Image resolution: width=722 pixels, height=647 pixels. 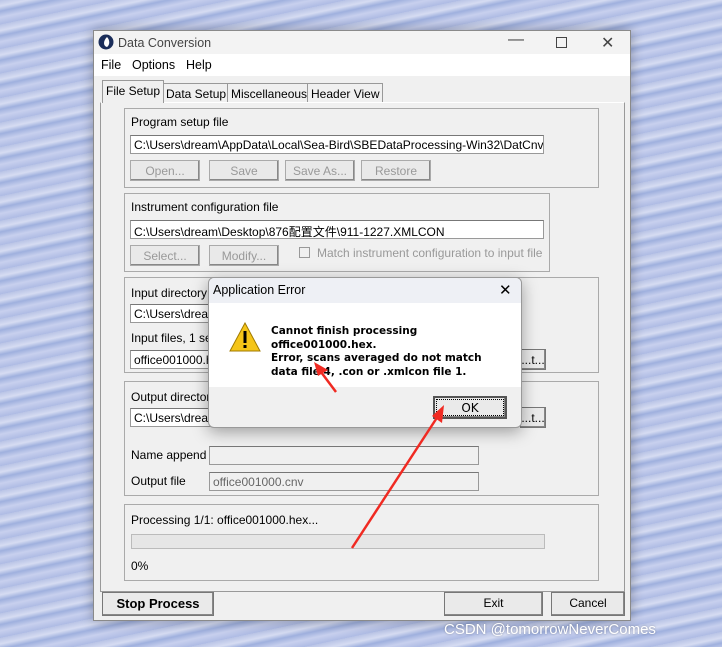 I want to click on arrow-to-ok-button, so click(x=396, y=480).